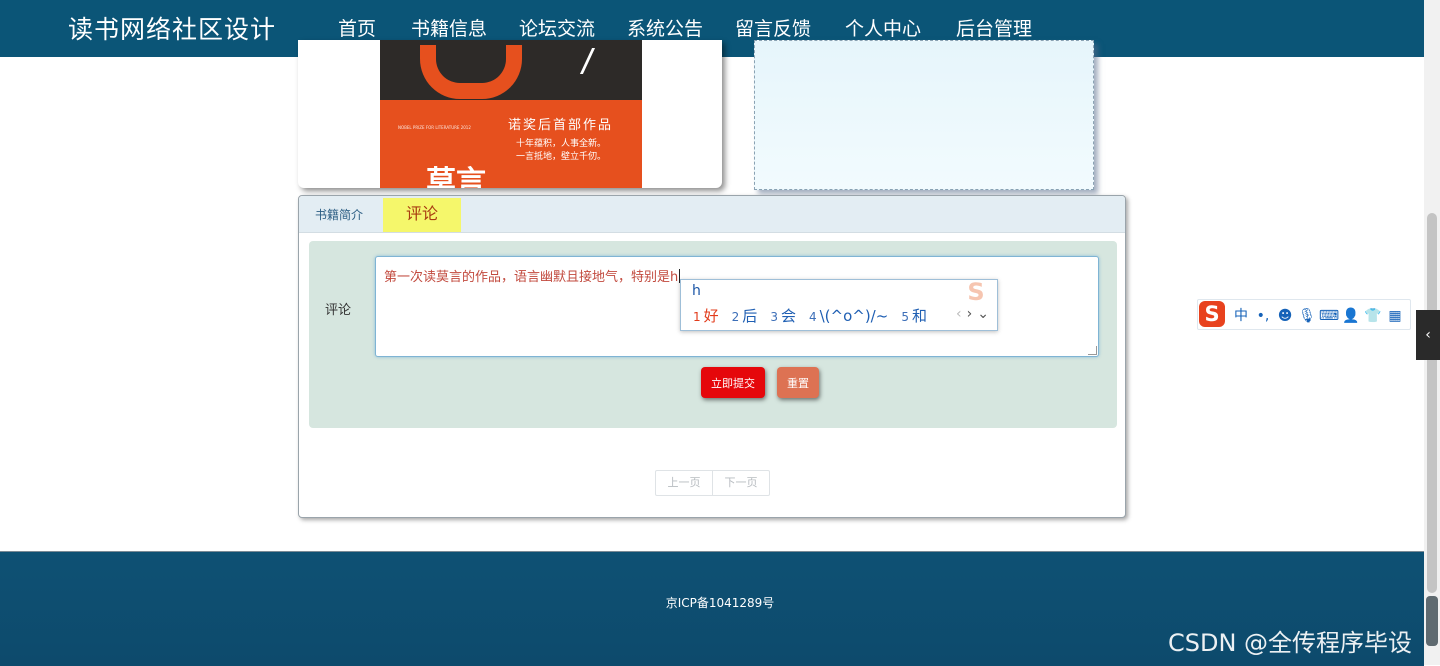 The height and width of the screenshot is (666, 1440). Describe the element at coordinates (706, 315) in the screenshot. I see `ime-candidate: 1好` at that location.